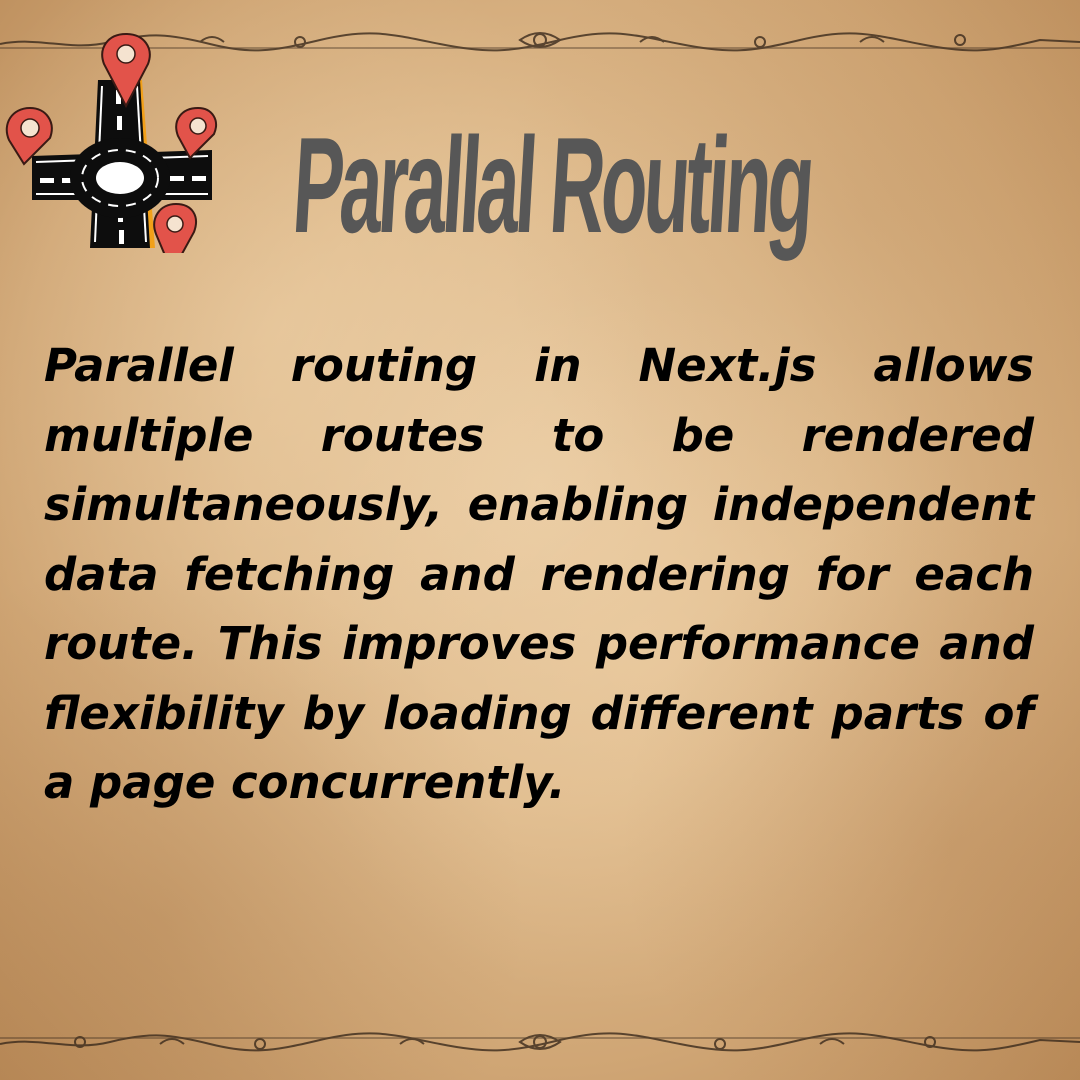 The width and height of the screenshot is (1080, 1080). Describe the element at coordinates (552, 185) in the screenshot. I see `page-title: Parallal Routing` at that location.